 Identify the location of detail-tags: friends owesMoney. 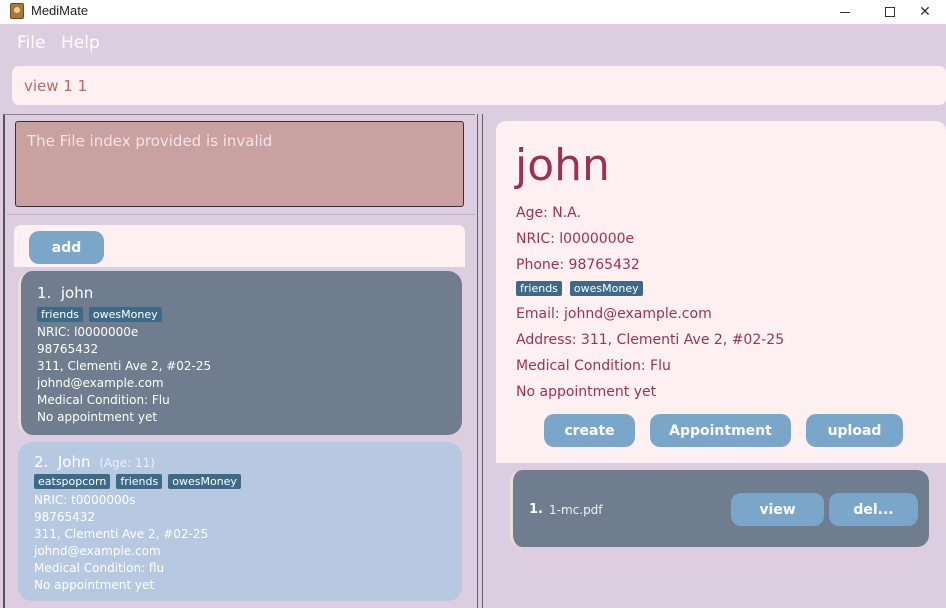
(579, 288).